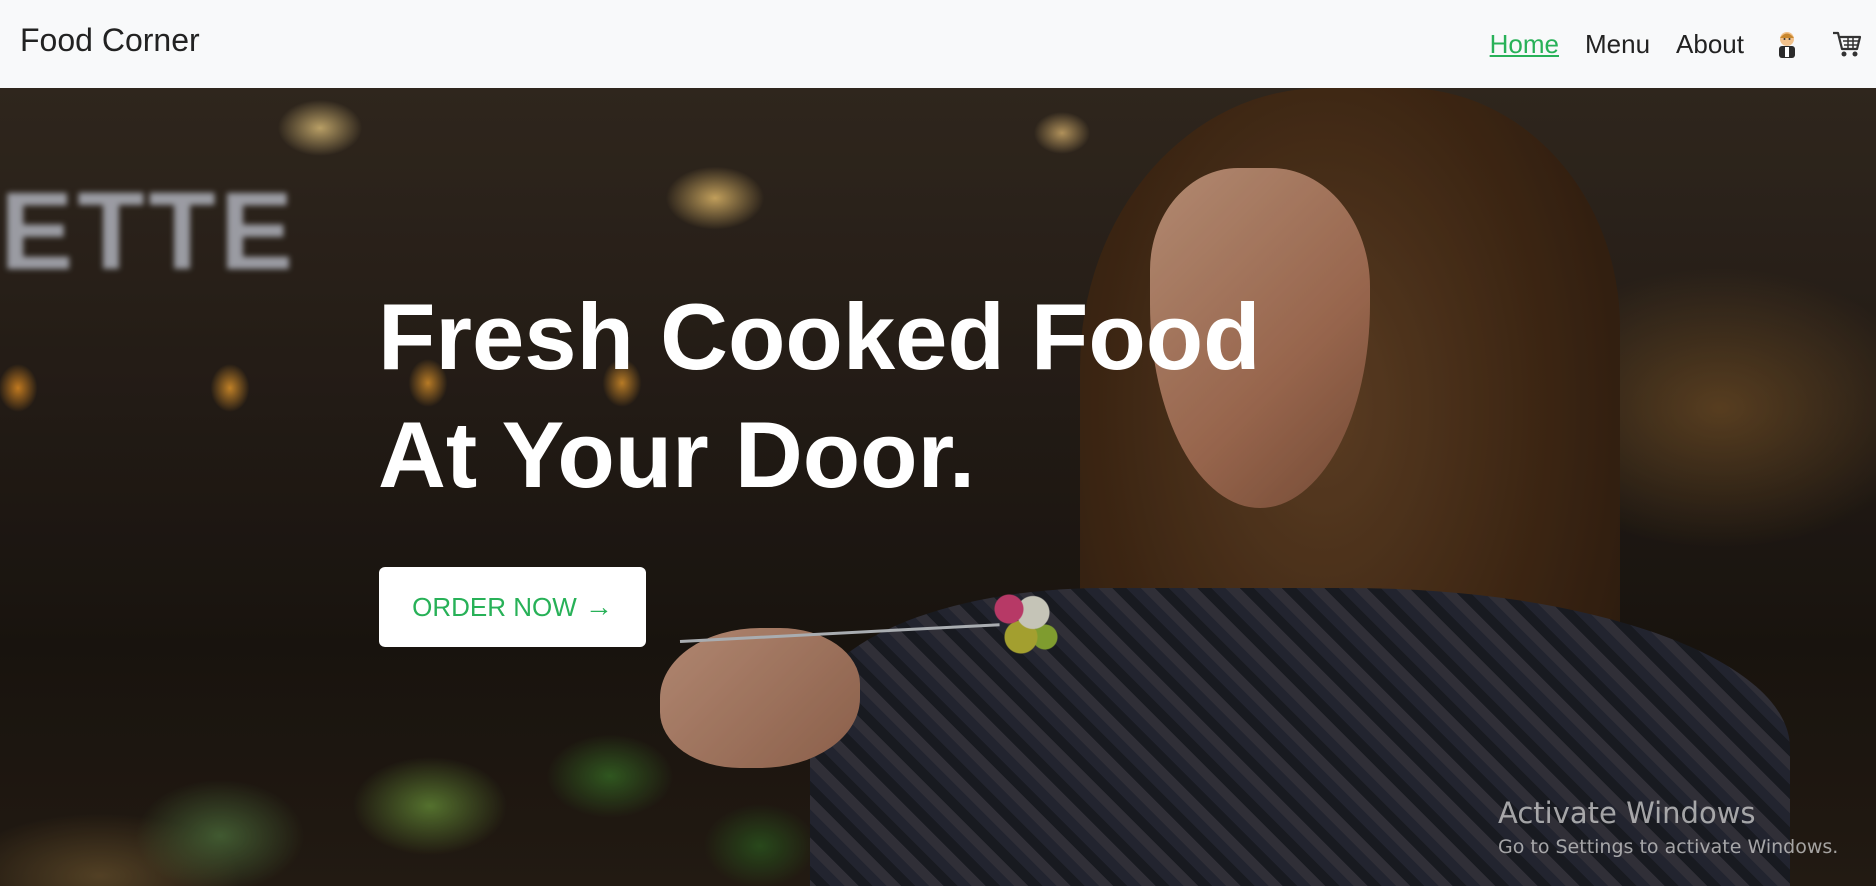  What do you see at coordinates (1627, 813) in the screenshot?
I see `watermark-title: Activate Windows` at bounding box center [1627, 813].